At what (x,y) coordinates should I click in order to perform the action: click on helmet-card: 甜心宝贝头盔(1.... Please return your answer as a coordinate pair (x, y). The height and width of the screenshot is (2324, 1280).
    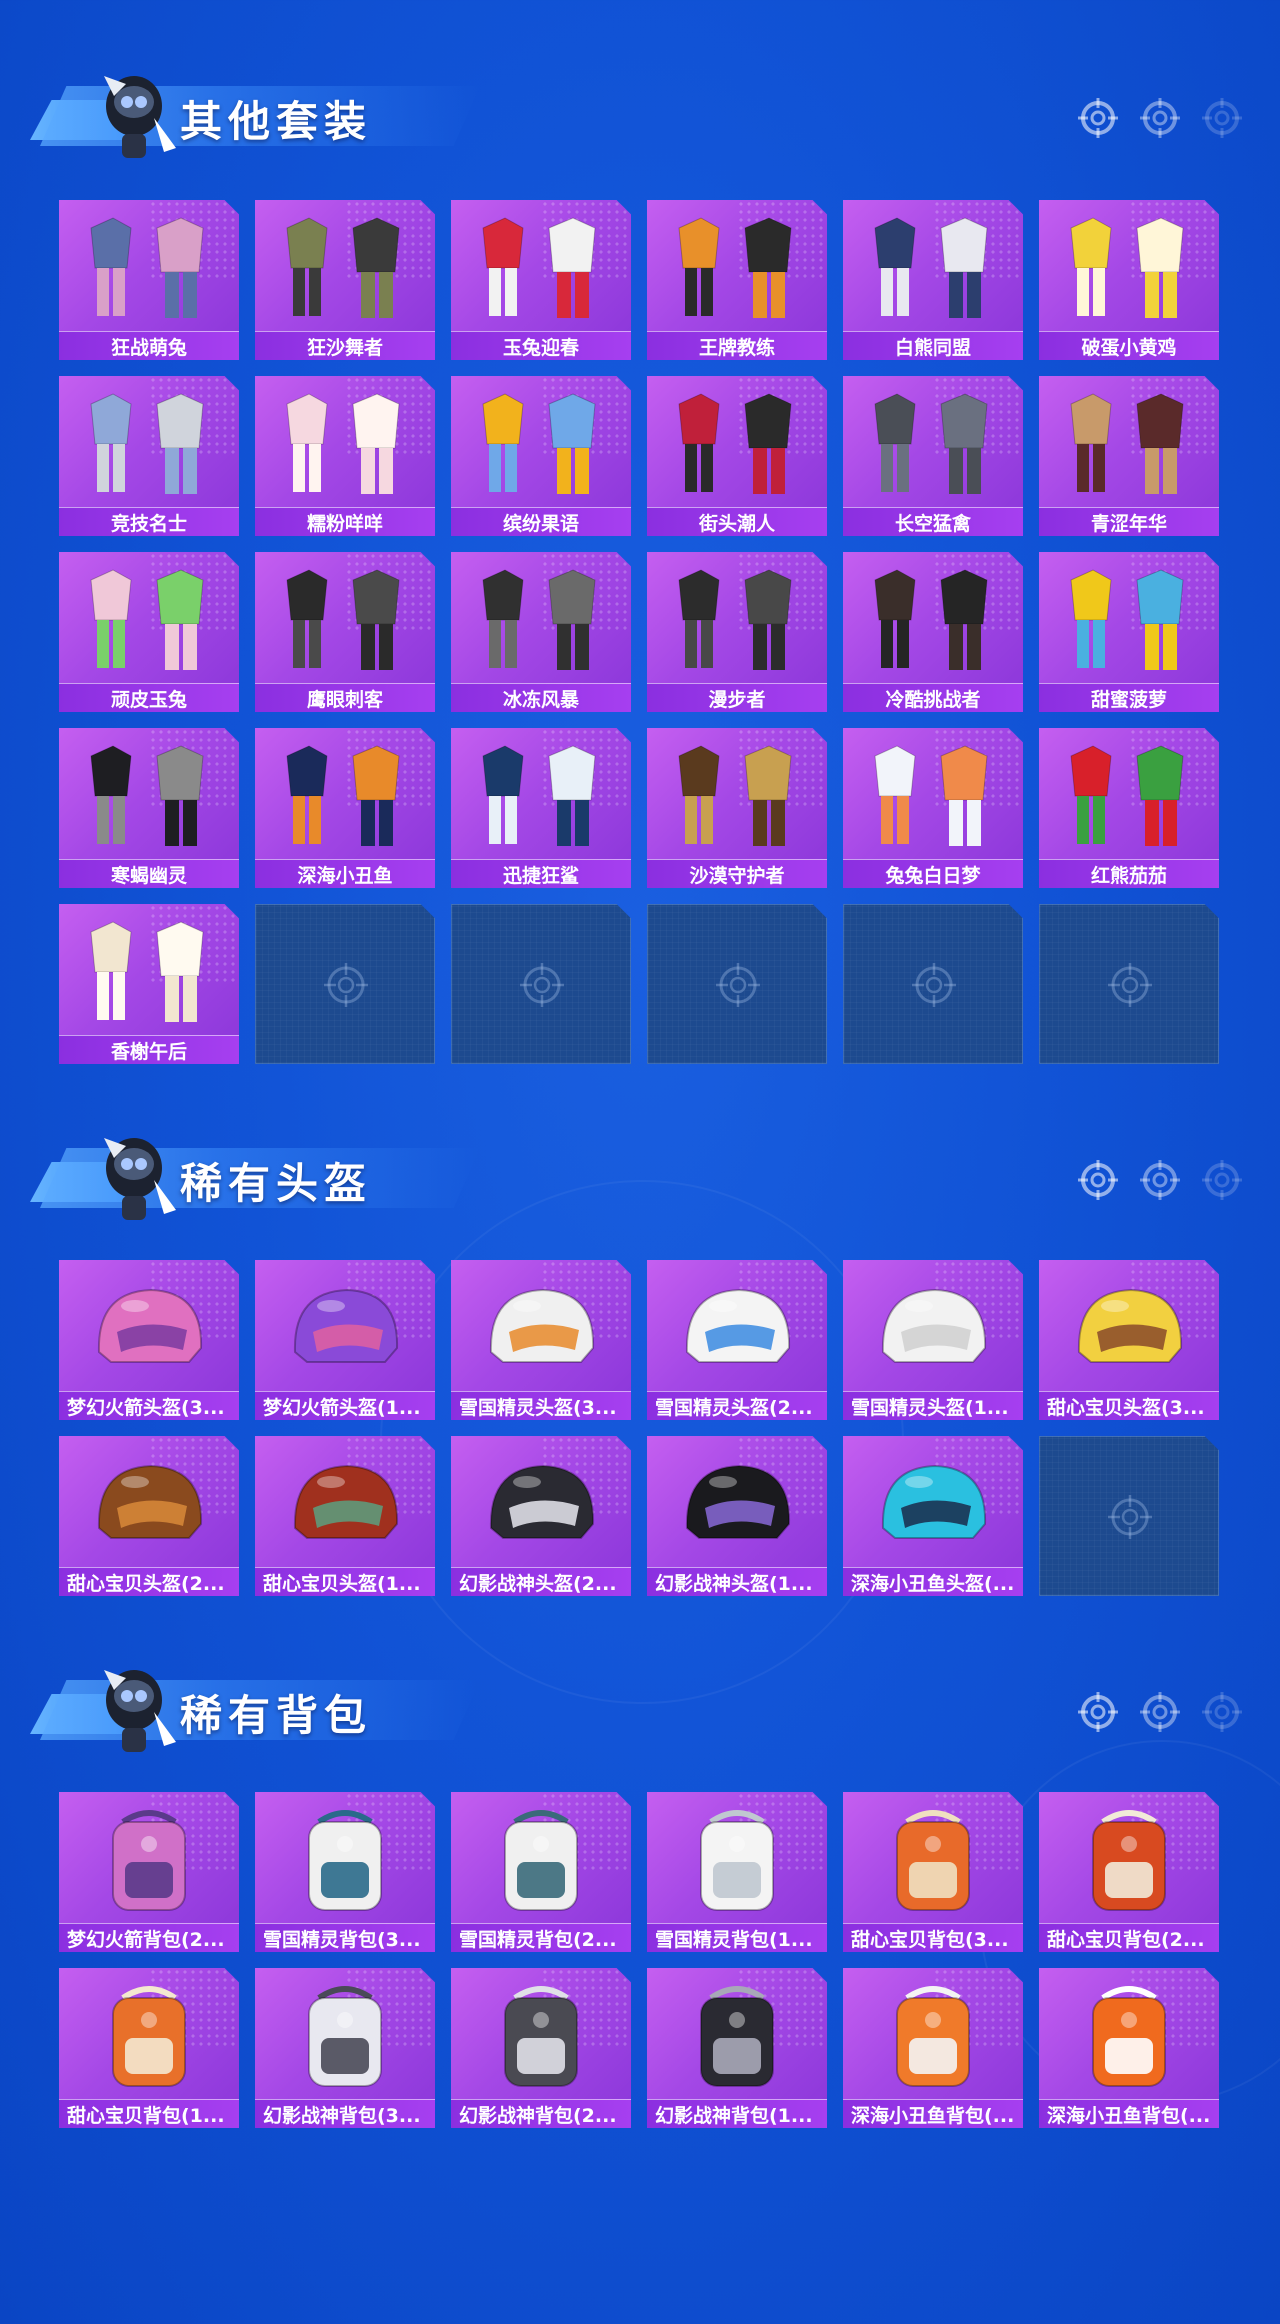
    Looking at the image, I should click on (345, 1516).